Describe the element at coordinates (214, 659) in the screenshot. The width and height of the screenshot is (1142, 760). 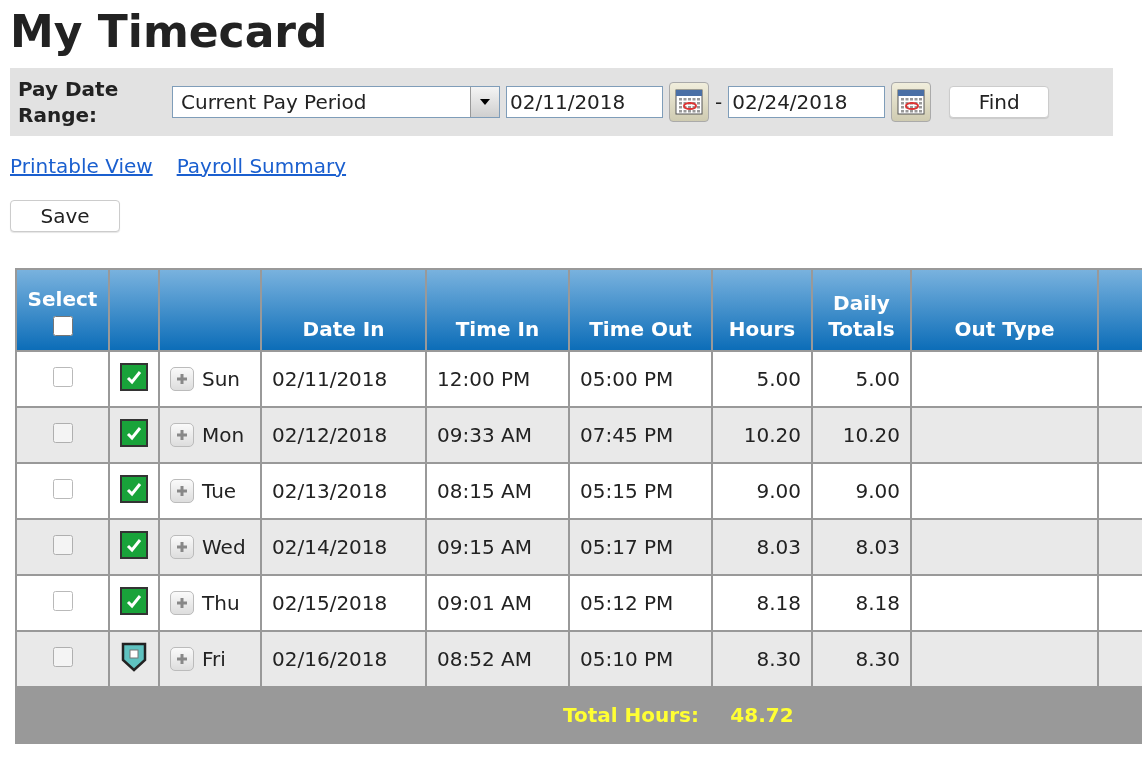
I see `day-label: Fri` at that location.